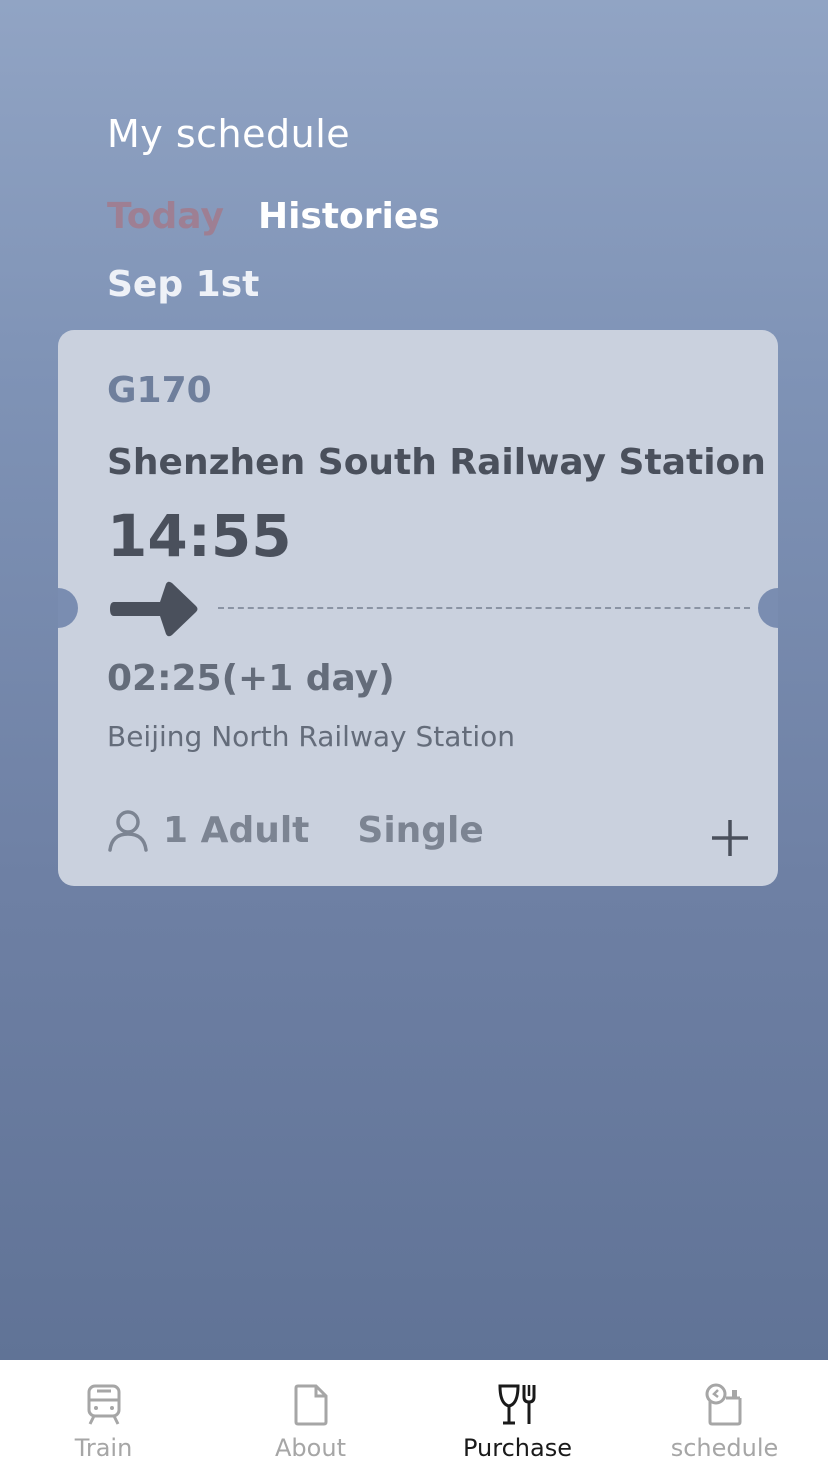 This screenshot has height=1472, width=828. Describe the element at coordinates (183, 284) in the screenshot. I see `schedule-date: Sep 1st` at that location.